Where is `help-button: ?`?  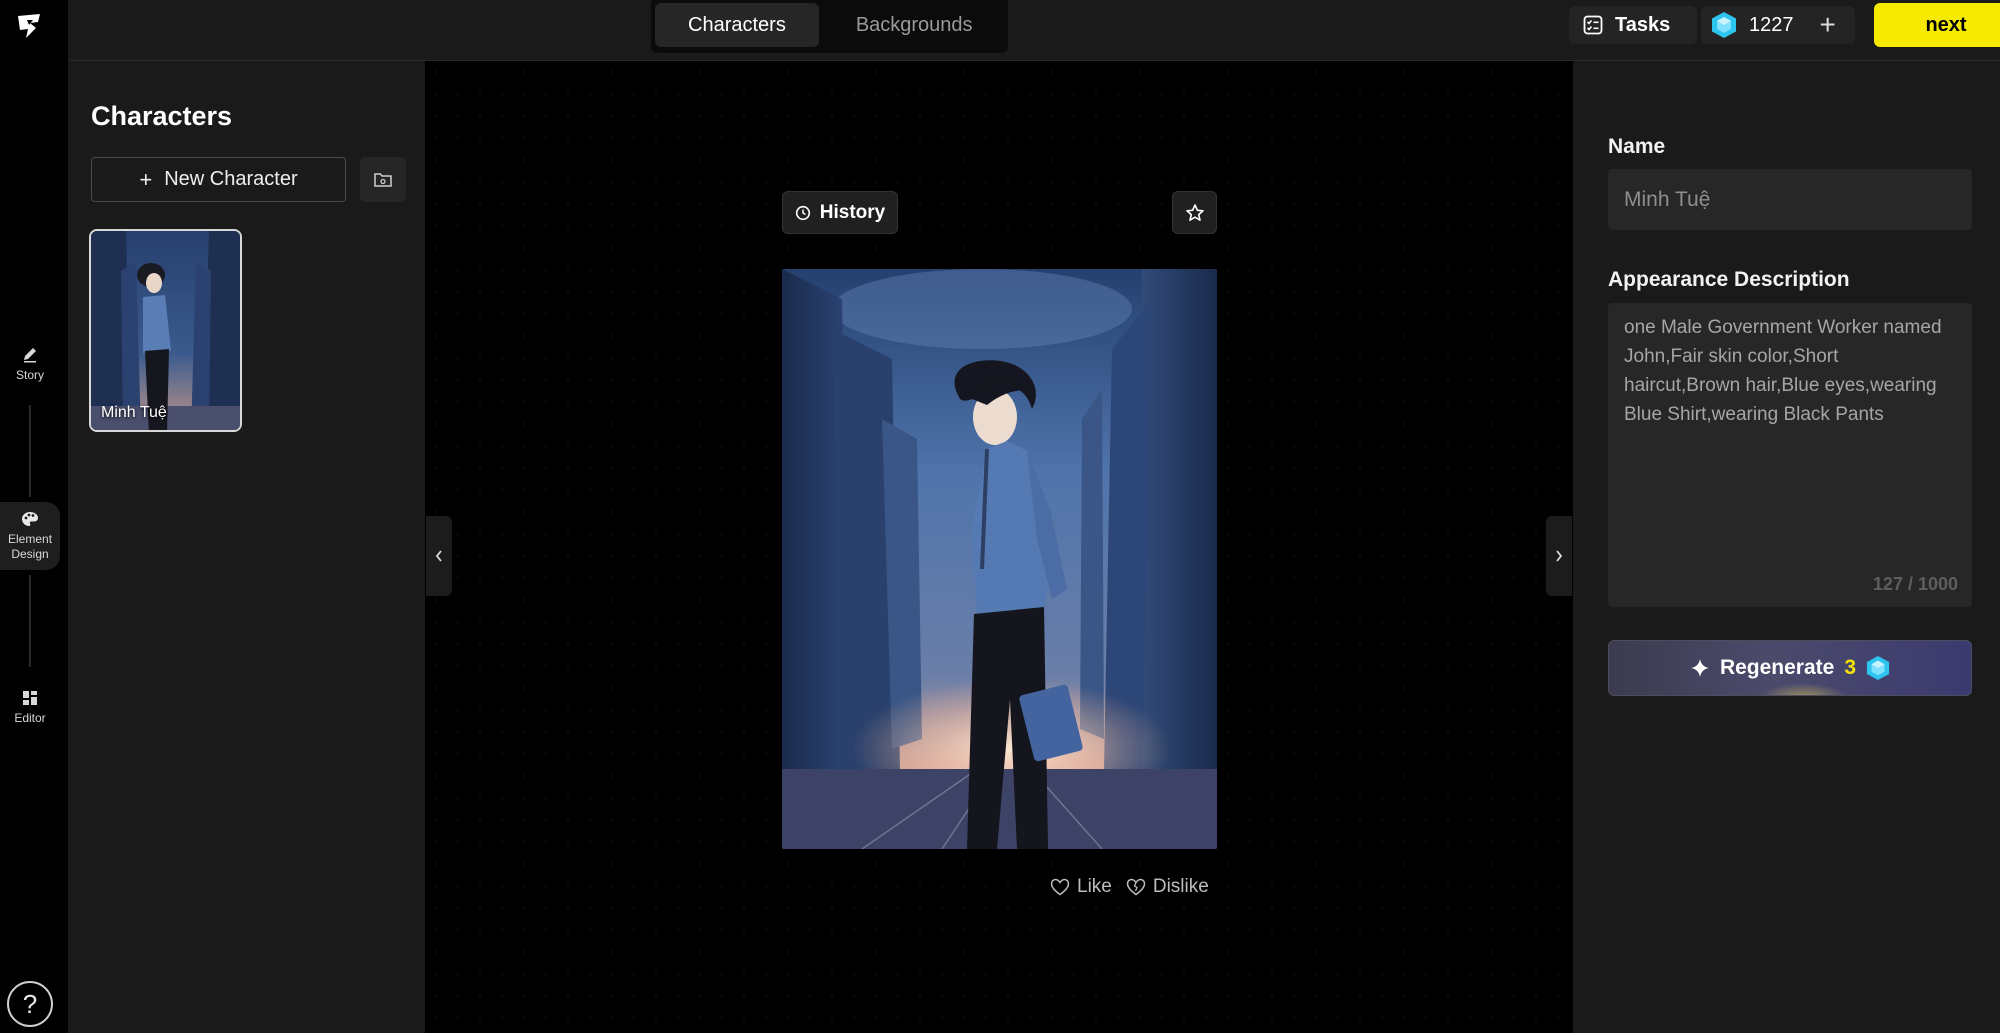 help-button: ? is located at coordinates (30, 1004).